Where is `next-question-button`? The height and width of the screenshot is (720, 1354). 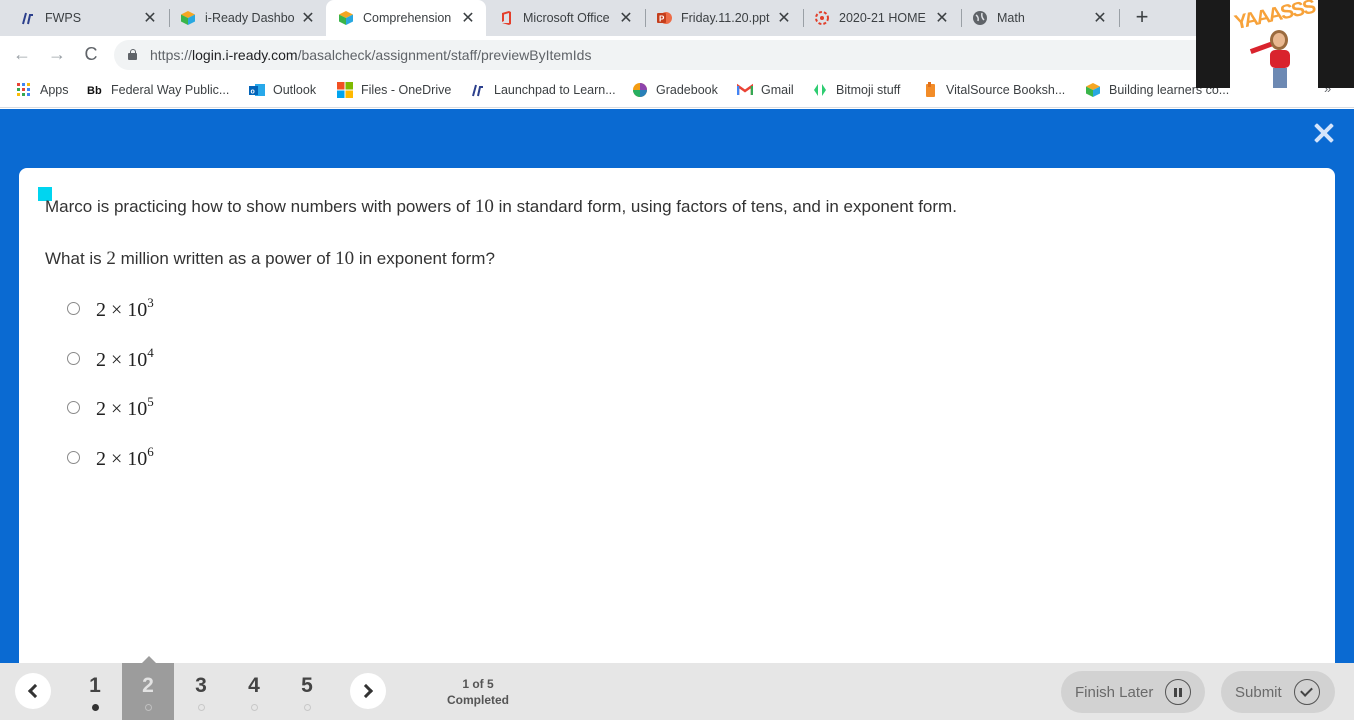
next-question-button is located at coordinates (368, 691).